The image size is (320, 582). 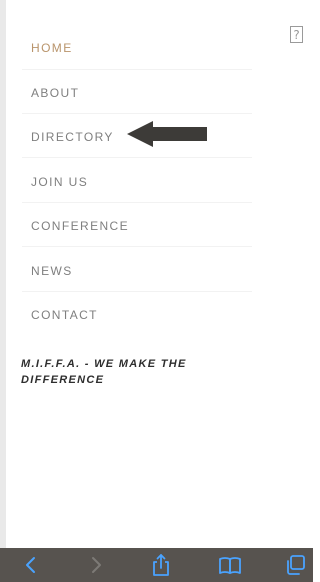 What do you see at coordinates (296, 34) in the screenshot?
I see `help-icon: ?` at bounding box center [296, 34].